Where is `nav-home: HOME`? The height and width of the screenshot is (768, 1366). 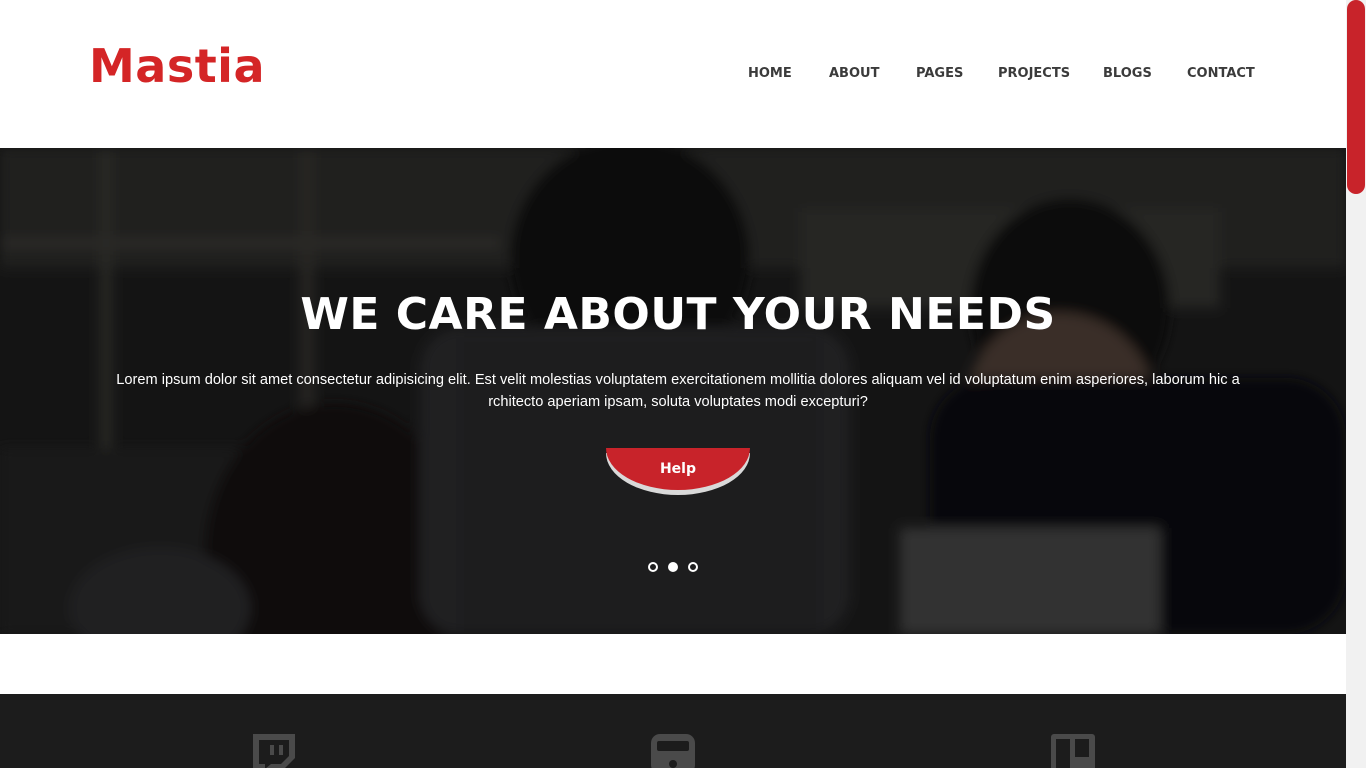
nav-home: HOME is located at coordinates (770, 74).